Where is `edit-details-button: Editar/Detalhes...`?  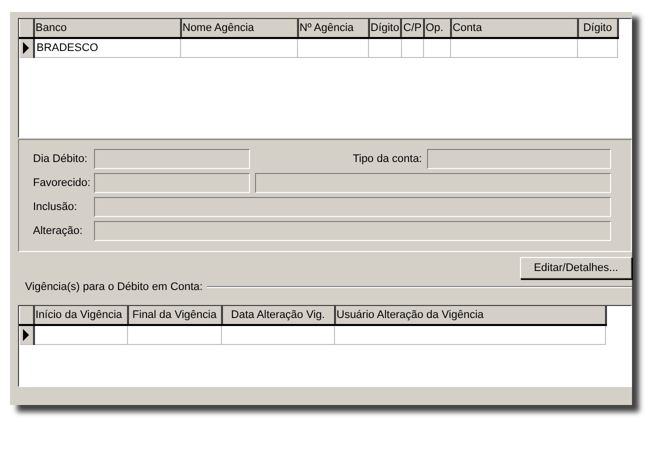 edit-details-button: Editar/Detalhes... is located at coordinates (576, 268).